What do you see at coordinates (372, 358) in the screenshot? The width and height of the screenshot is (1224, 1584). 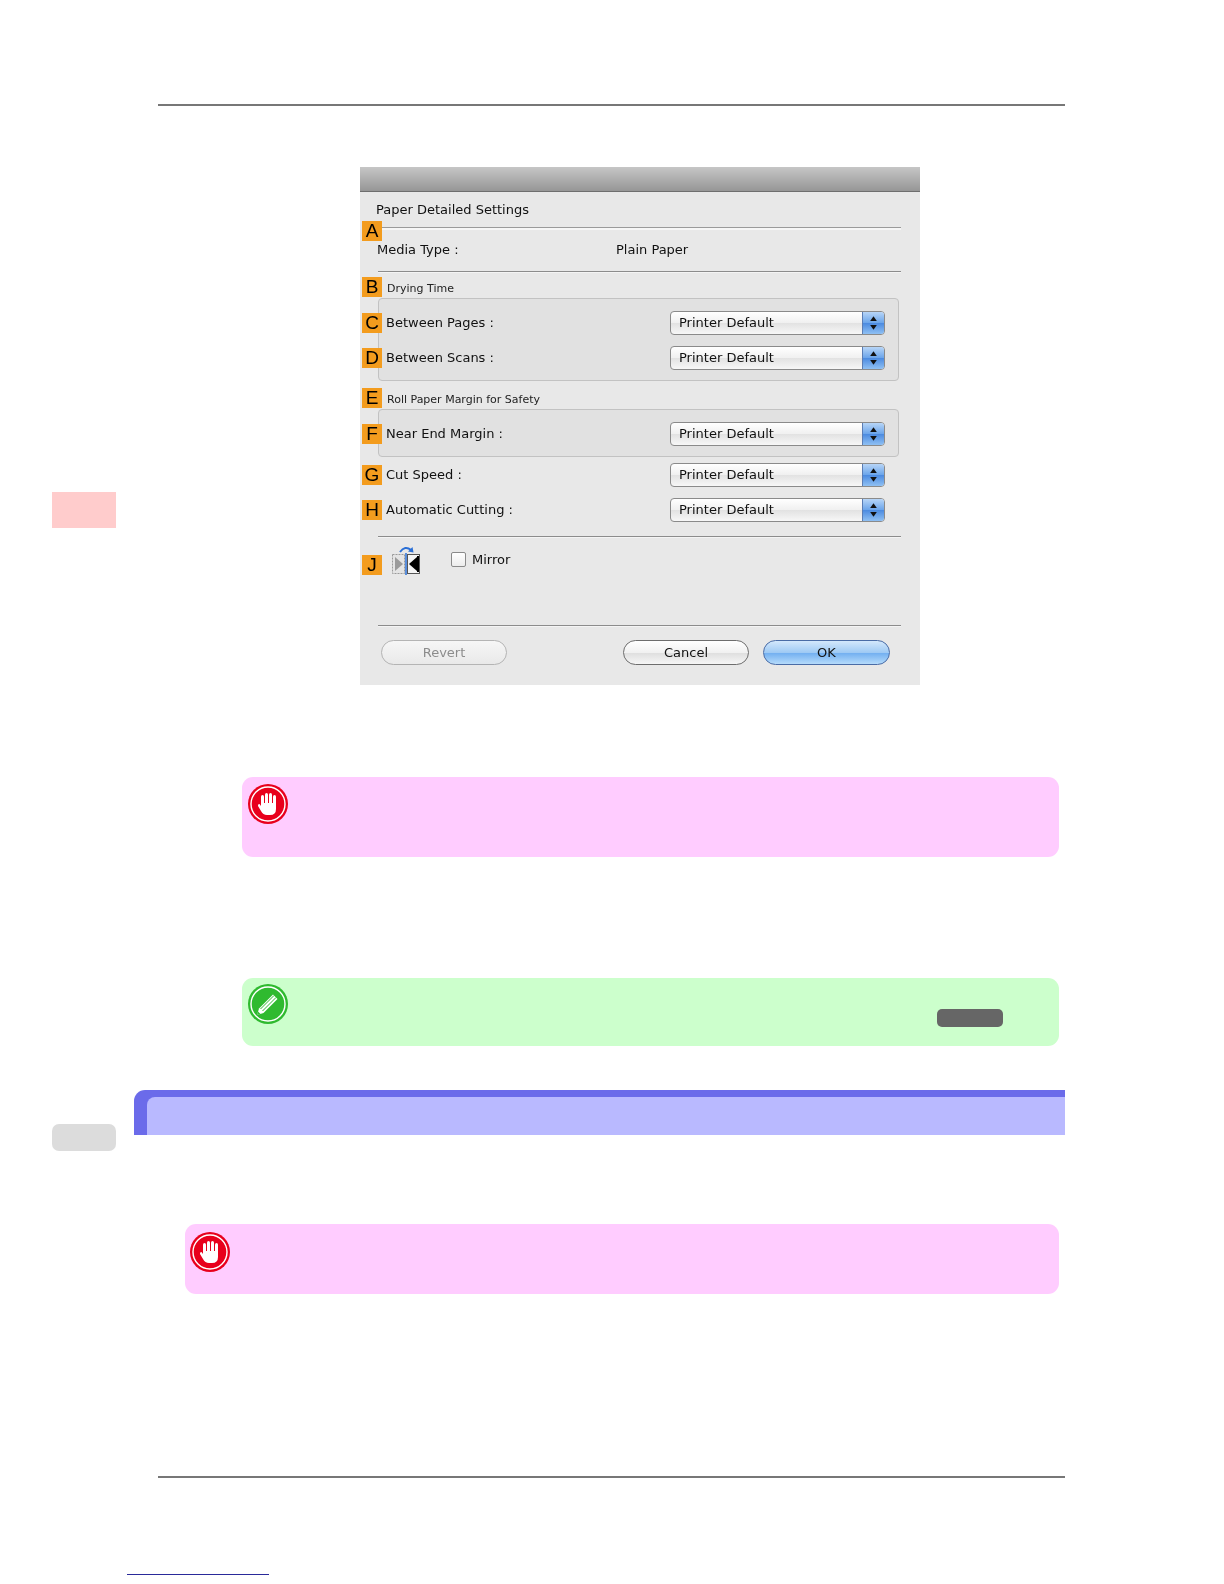 I see `marker-letter: D` at bounding box center [372, 358].